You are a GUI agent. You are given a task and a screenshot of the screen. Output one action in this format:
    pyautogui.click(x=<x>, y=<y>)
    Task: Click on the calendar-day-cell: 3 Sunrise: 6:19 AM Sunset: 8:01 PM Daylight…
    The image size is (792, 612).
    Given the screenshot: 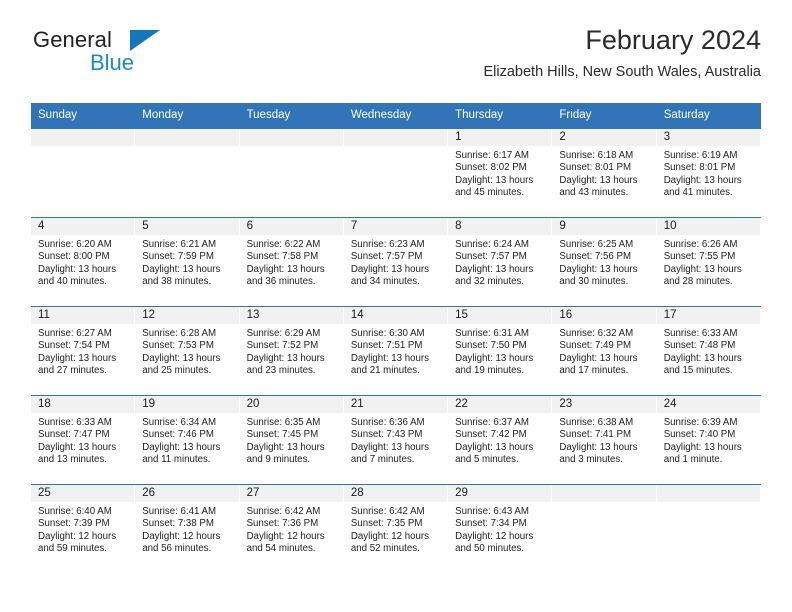 What is the action you would take?
    pyautogui.click(x=708, y=173)
    